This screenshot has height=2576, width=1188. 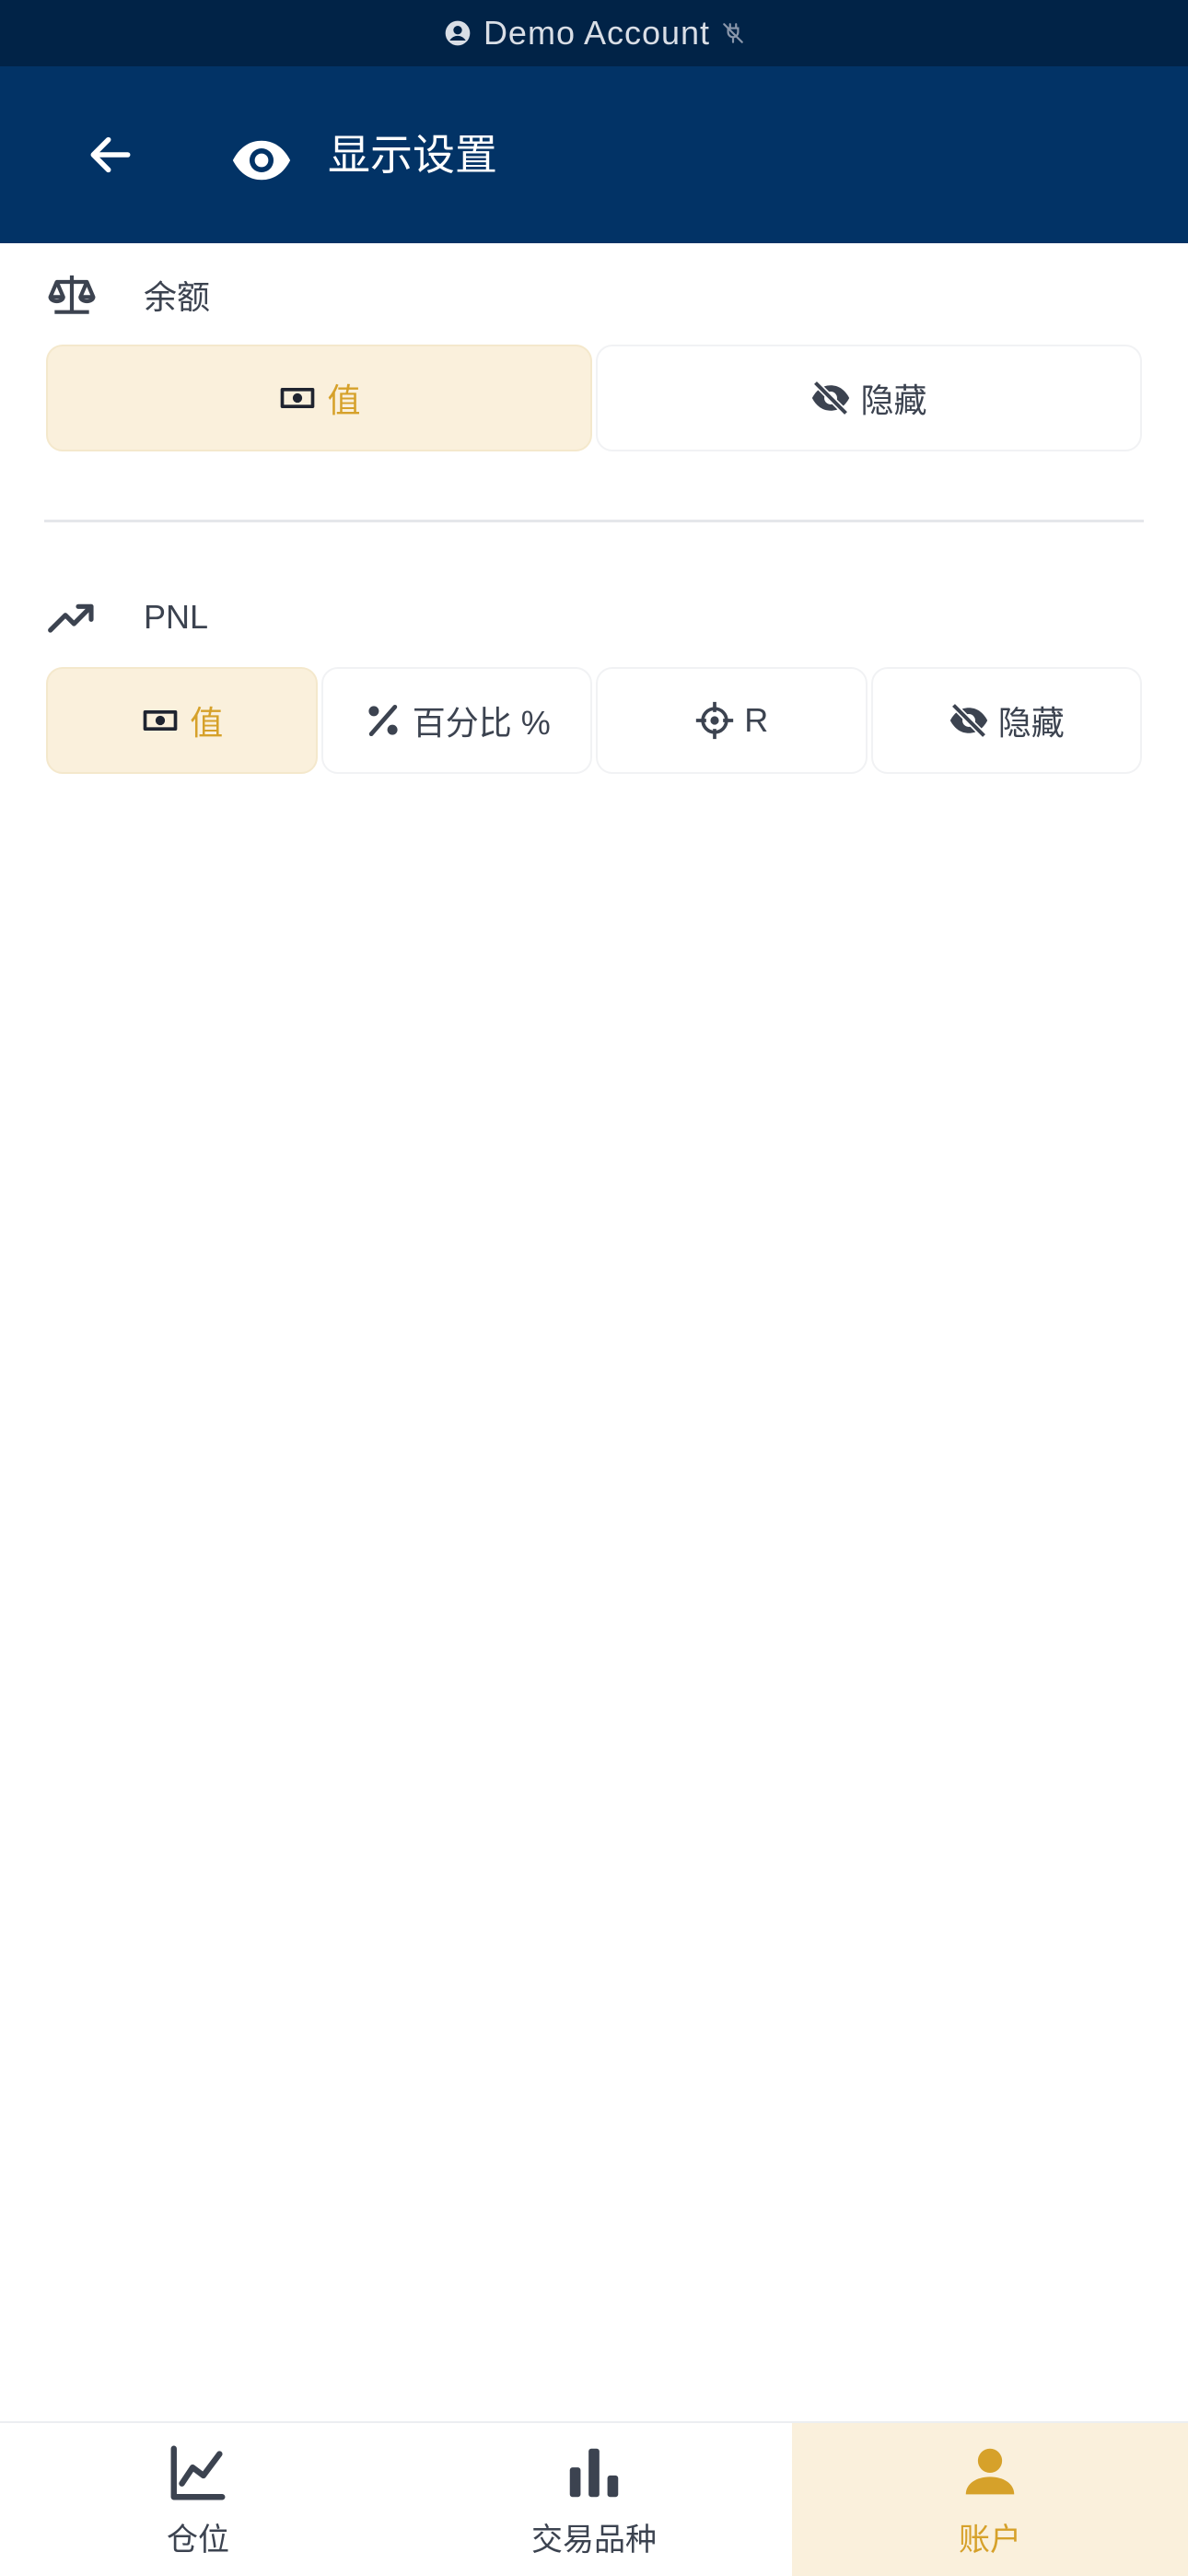 What do you see at coordinates (72, 295) in the screenshot?
I see `scale-balance-icon` at bounding box center [72, 295].